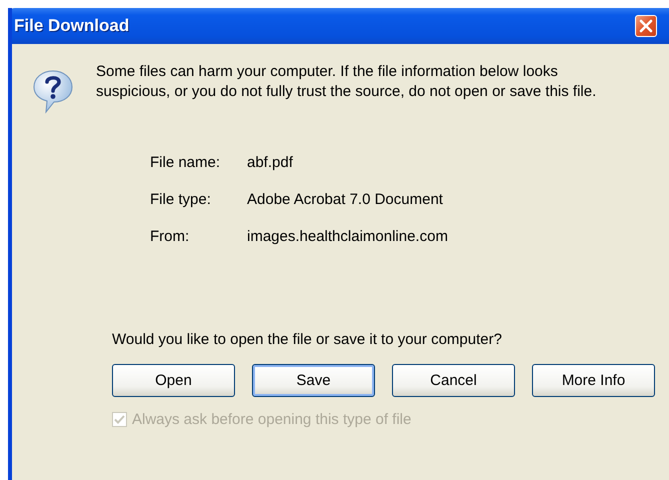  What do you see at coordinates (313, 380) in the screenshot?
I see `dialog-button: Save` at bounding box center [313, 380].